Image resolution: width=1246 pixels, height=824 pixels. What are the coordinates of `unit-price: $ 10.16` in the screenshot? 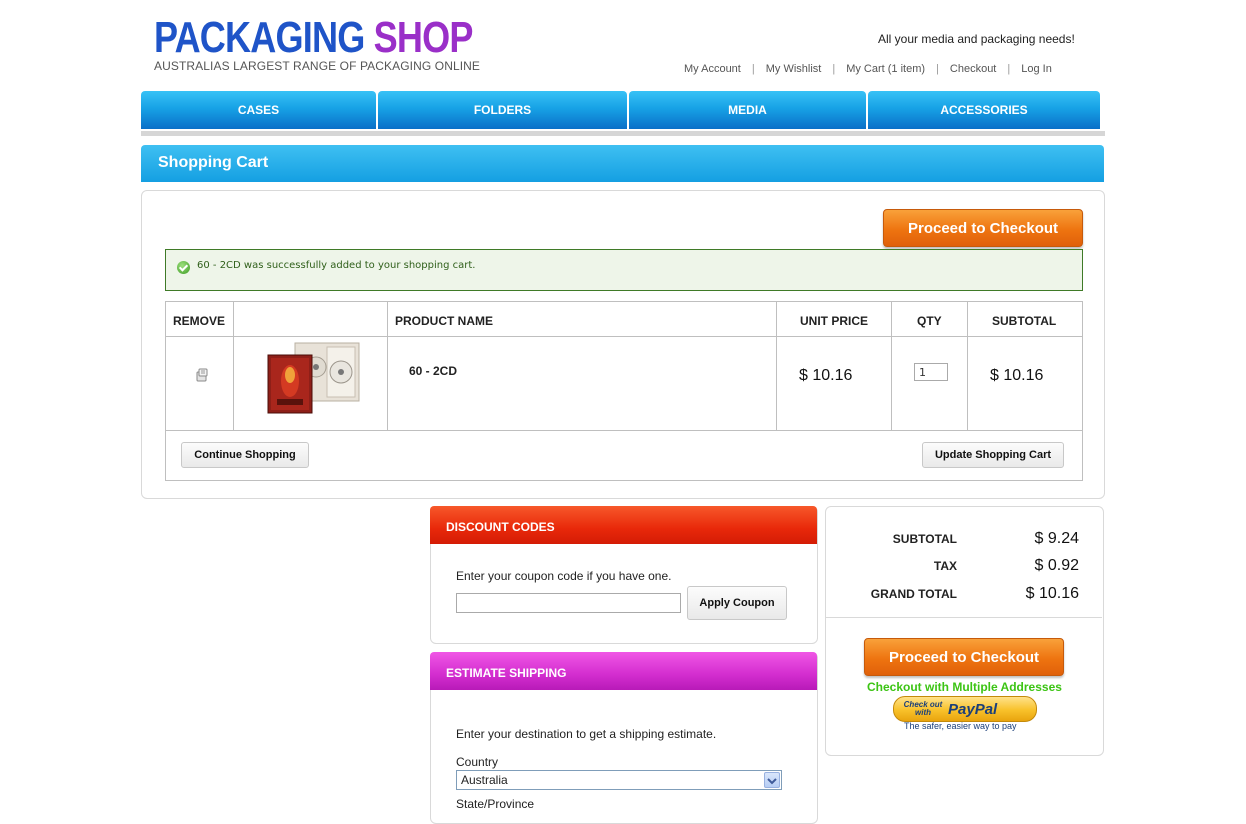 It's located at (826, 375).